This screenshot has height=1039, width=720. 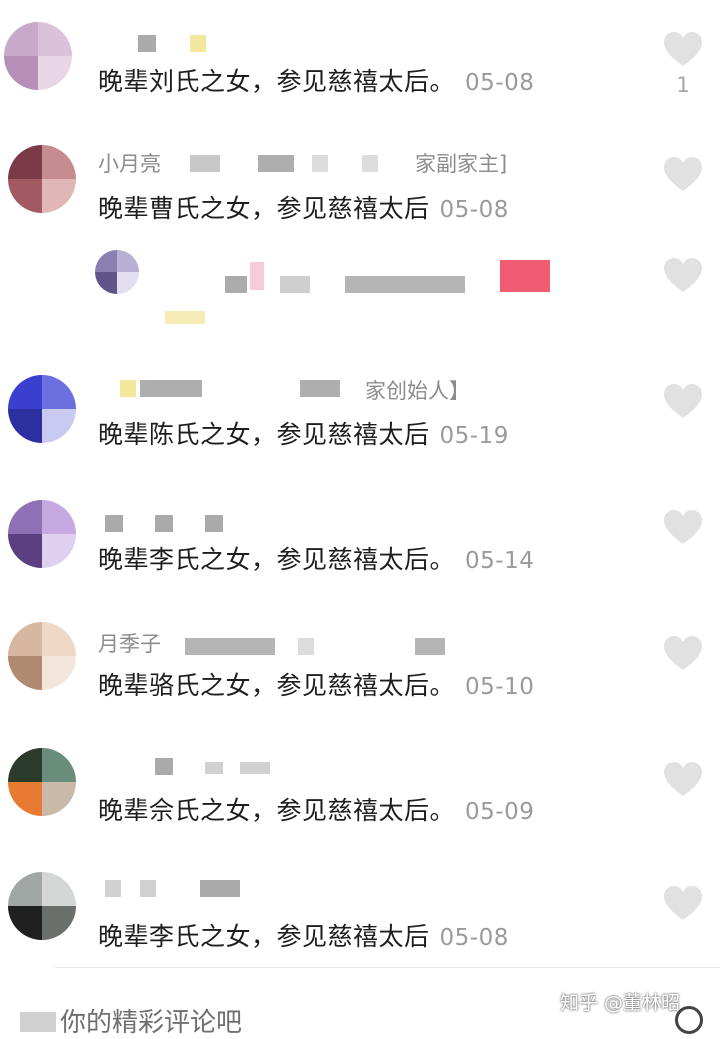 I want to click on comment-text: 晚辈佘氏之女，参见慈禧太后。 05-09, so click(x=316, y=809).